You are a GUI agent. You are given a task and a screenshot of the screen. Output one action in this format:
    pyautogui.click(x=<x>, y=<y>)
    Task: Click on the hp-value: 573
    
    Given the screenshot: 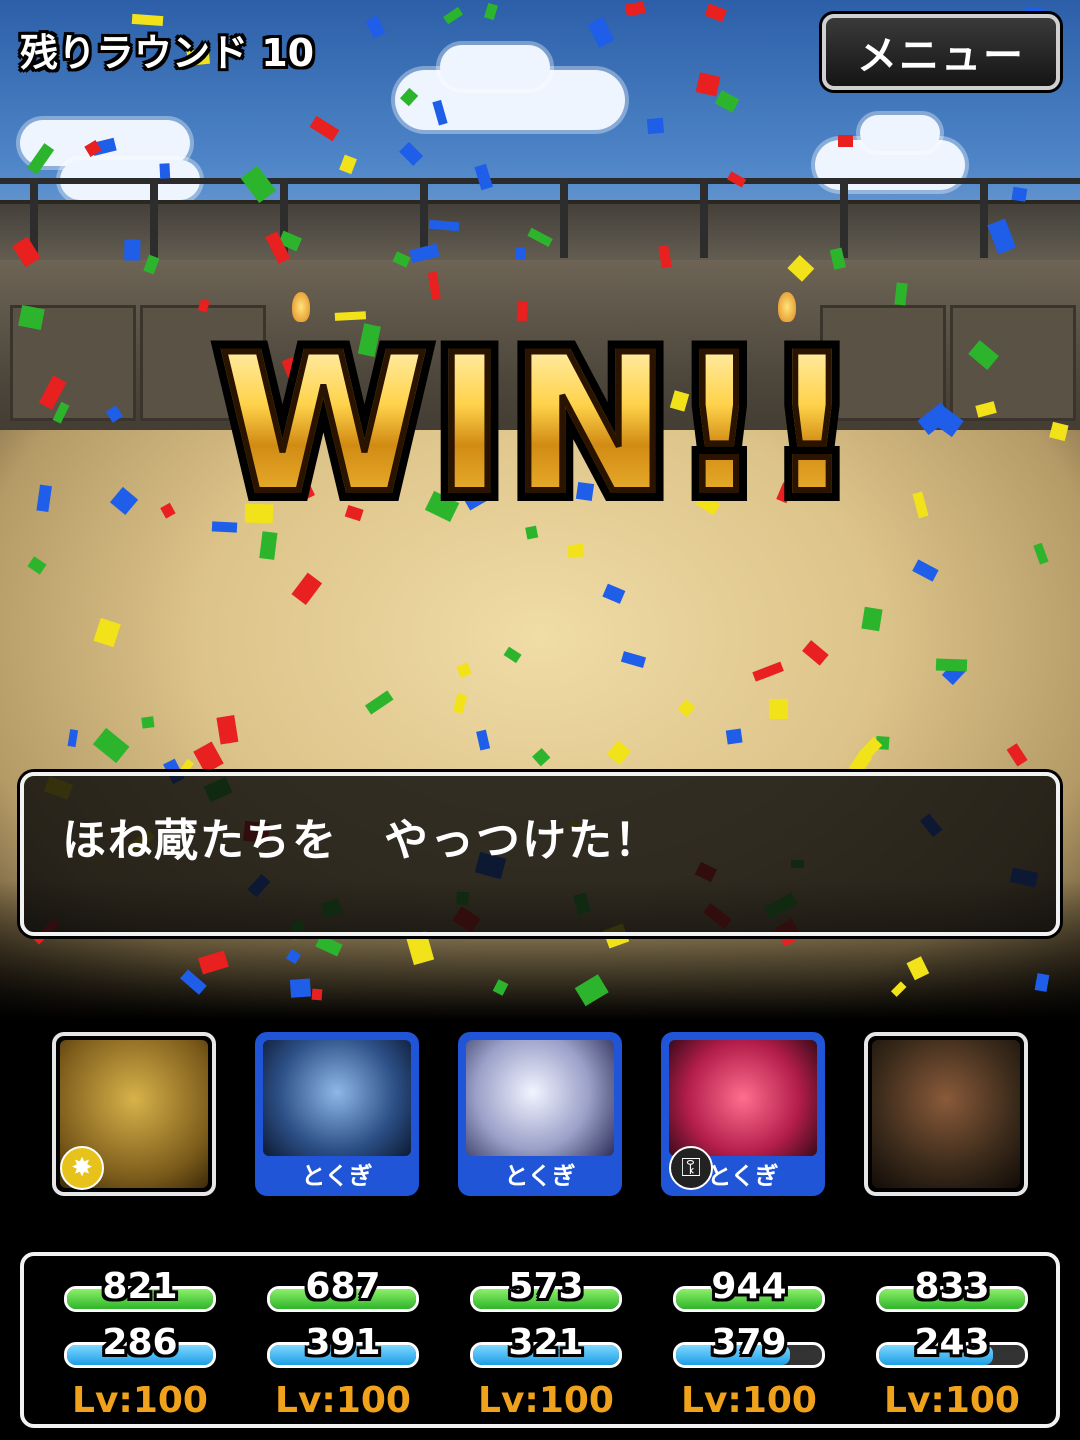 What is the action you would take?
    pyautogui.click(x=546, y=1286)
    